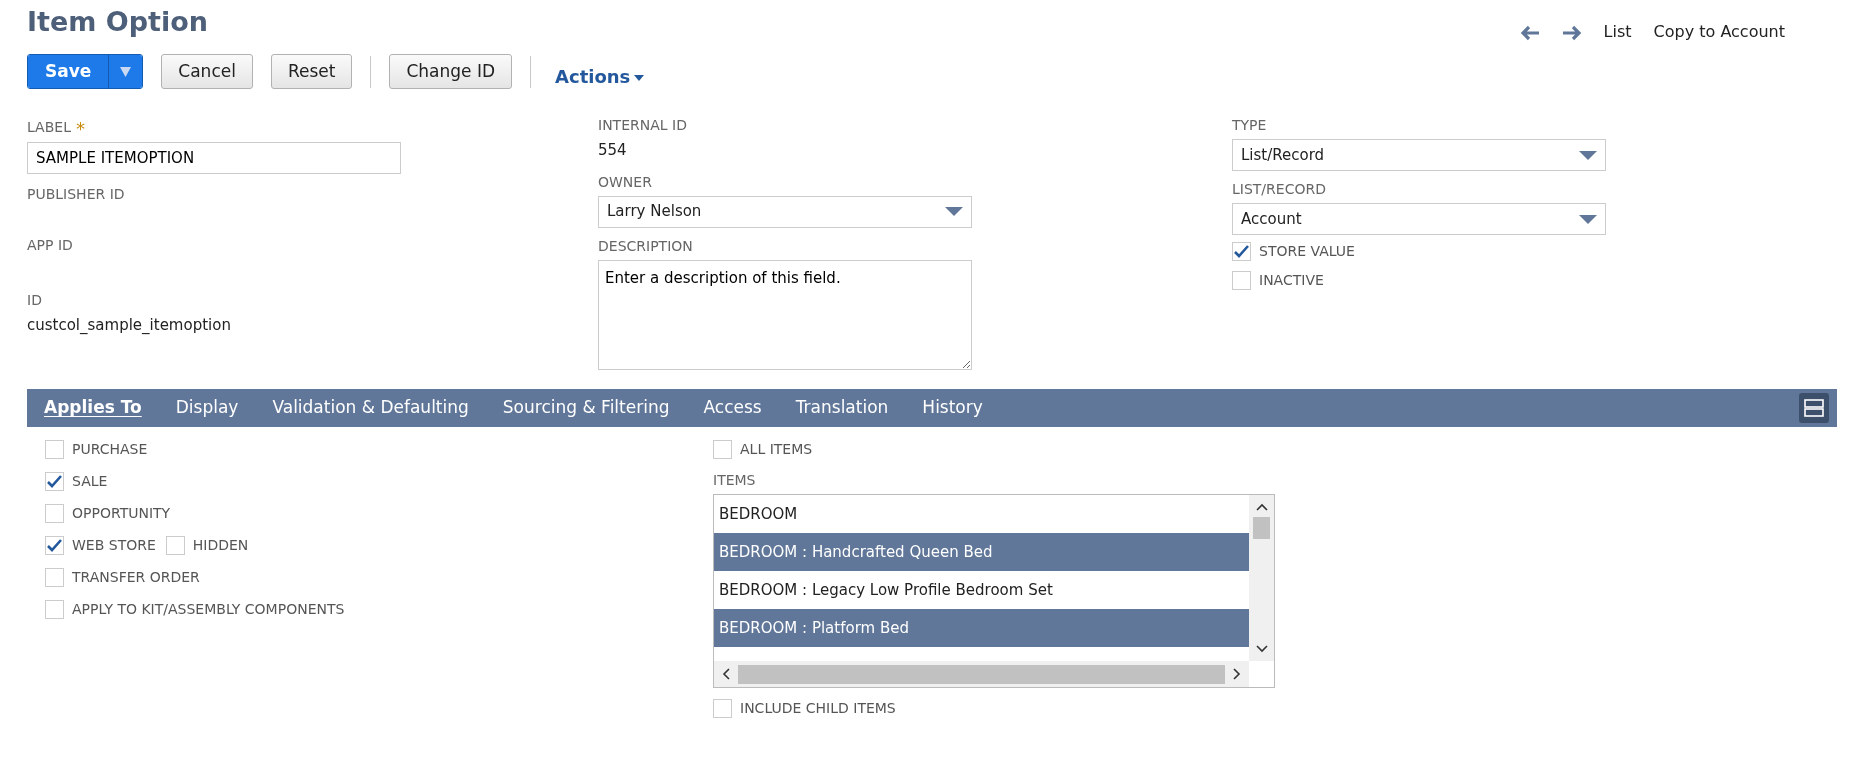 This screenshot has width=1864, height=757. What do you see at coordinates (1419, 219) in the screenshot?
I see `dropdown-field: Account` at bounding box center [1419, 219].